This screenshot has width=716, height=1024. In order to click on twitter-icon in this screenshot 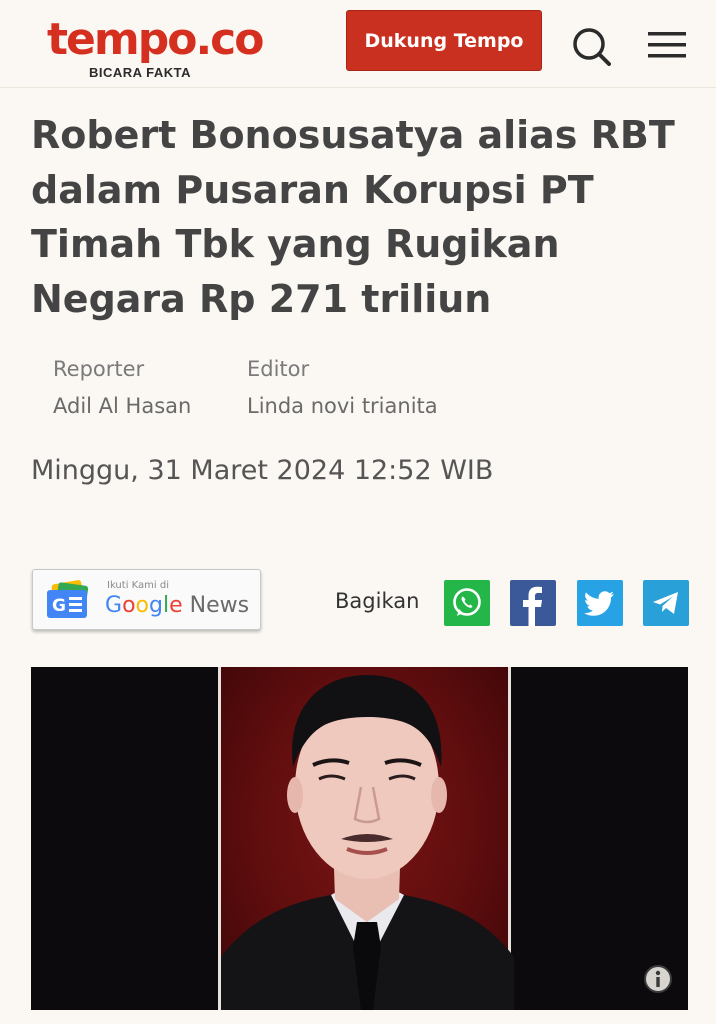, I will do `click(599, 603)`.